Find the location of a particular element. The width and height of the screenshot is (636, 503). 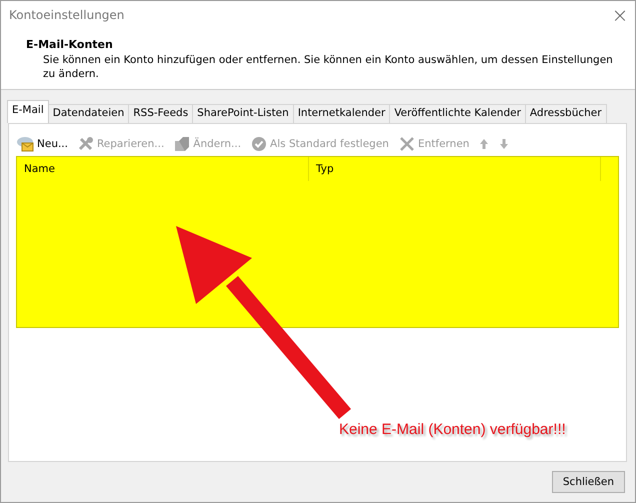

description-text: Sie können ein Konto hinzufügen oder entfernen. Sie können ein Konto auswählen, um dessen Einstellungen zu ändern. is located at coordinates (328, 66).